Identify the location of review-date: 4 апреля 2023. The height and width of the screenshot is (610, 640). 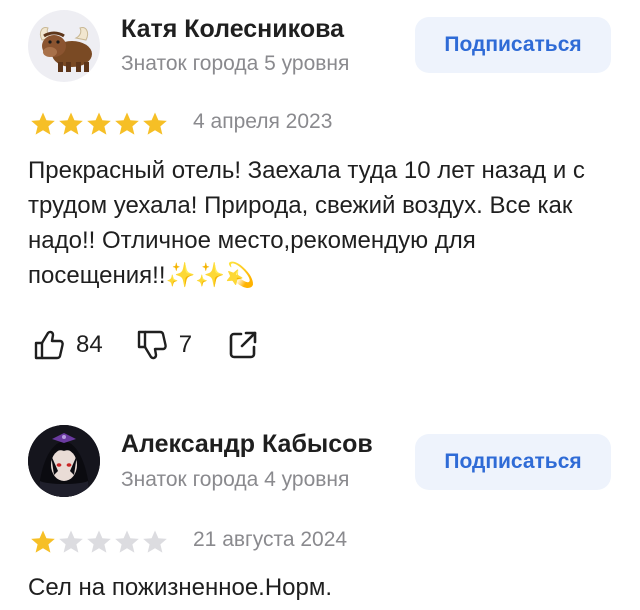
(263, 121).